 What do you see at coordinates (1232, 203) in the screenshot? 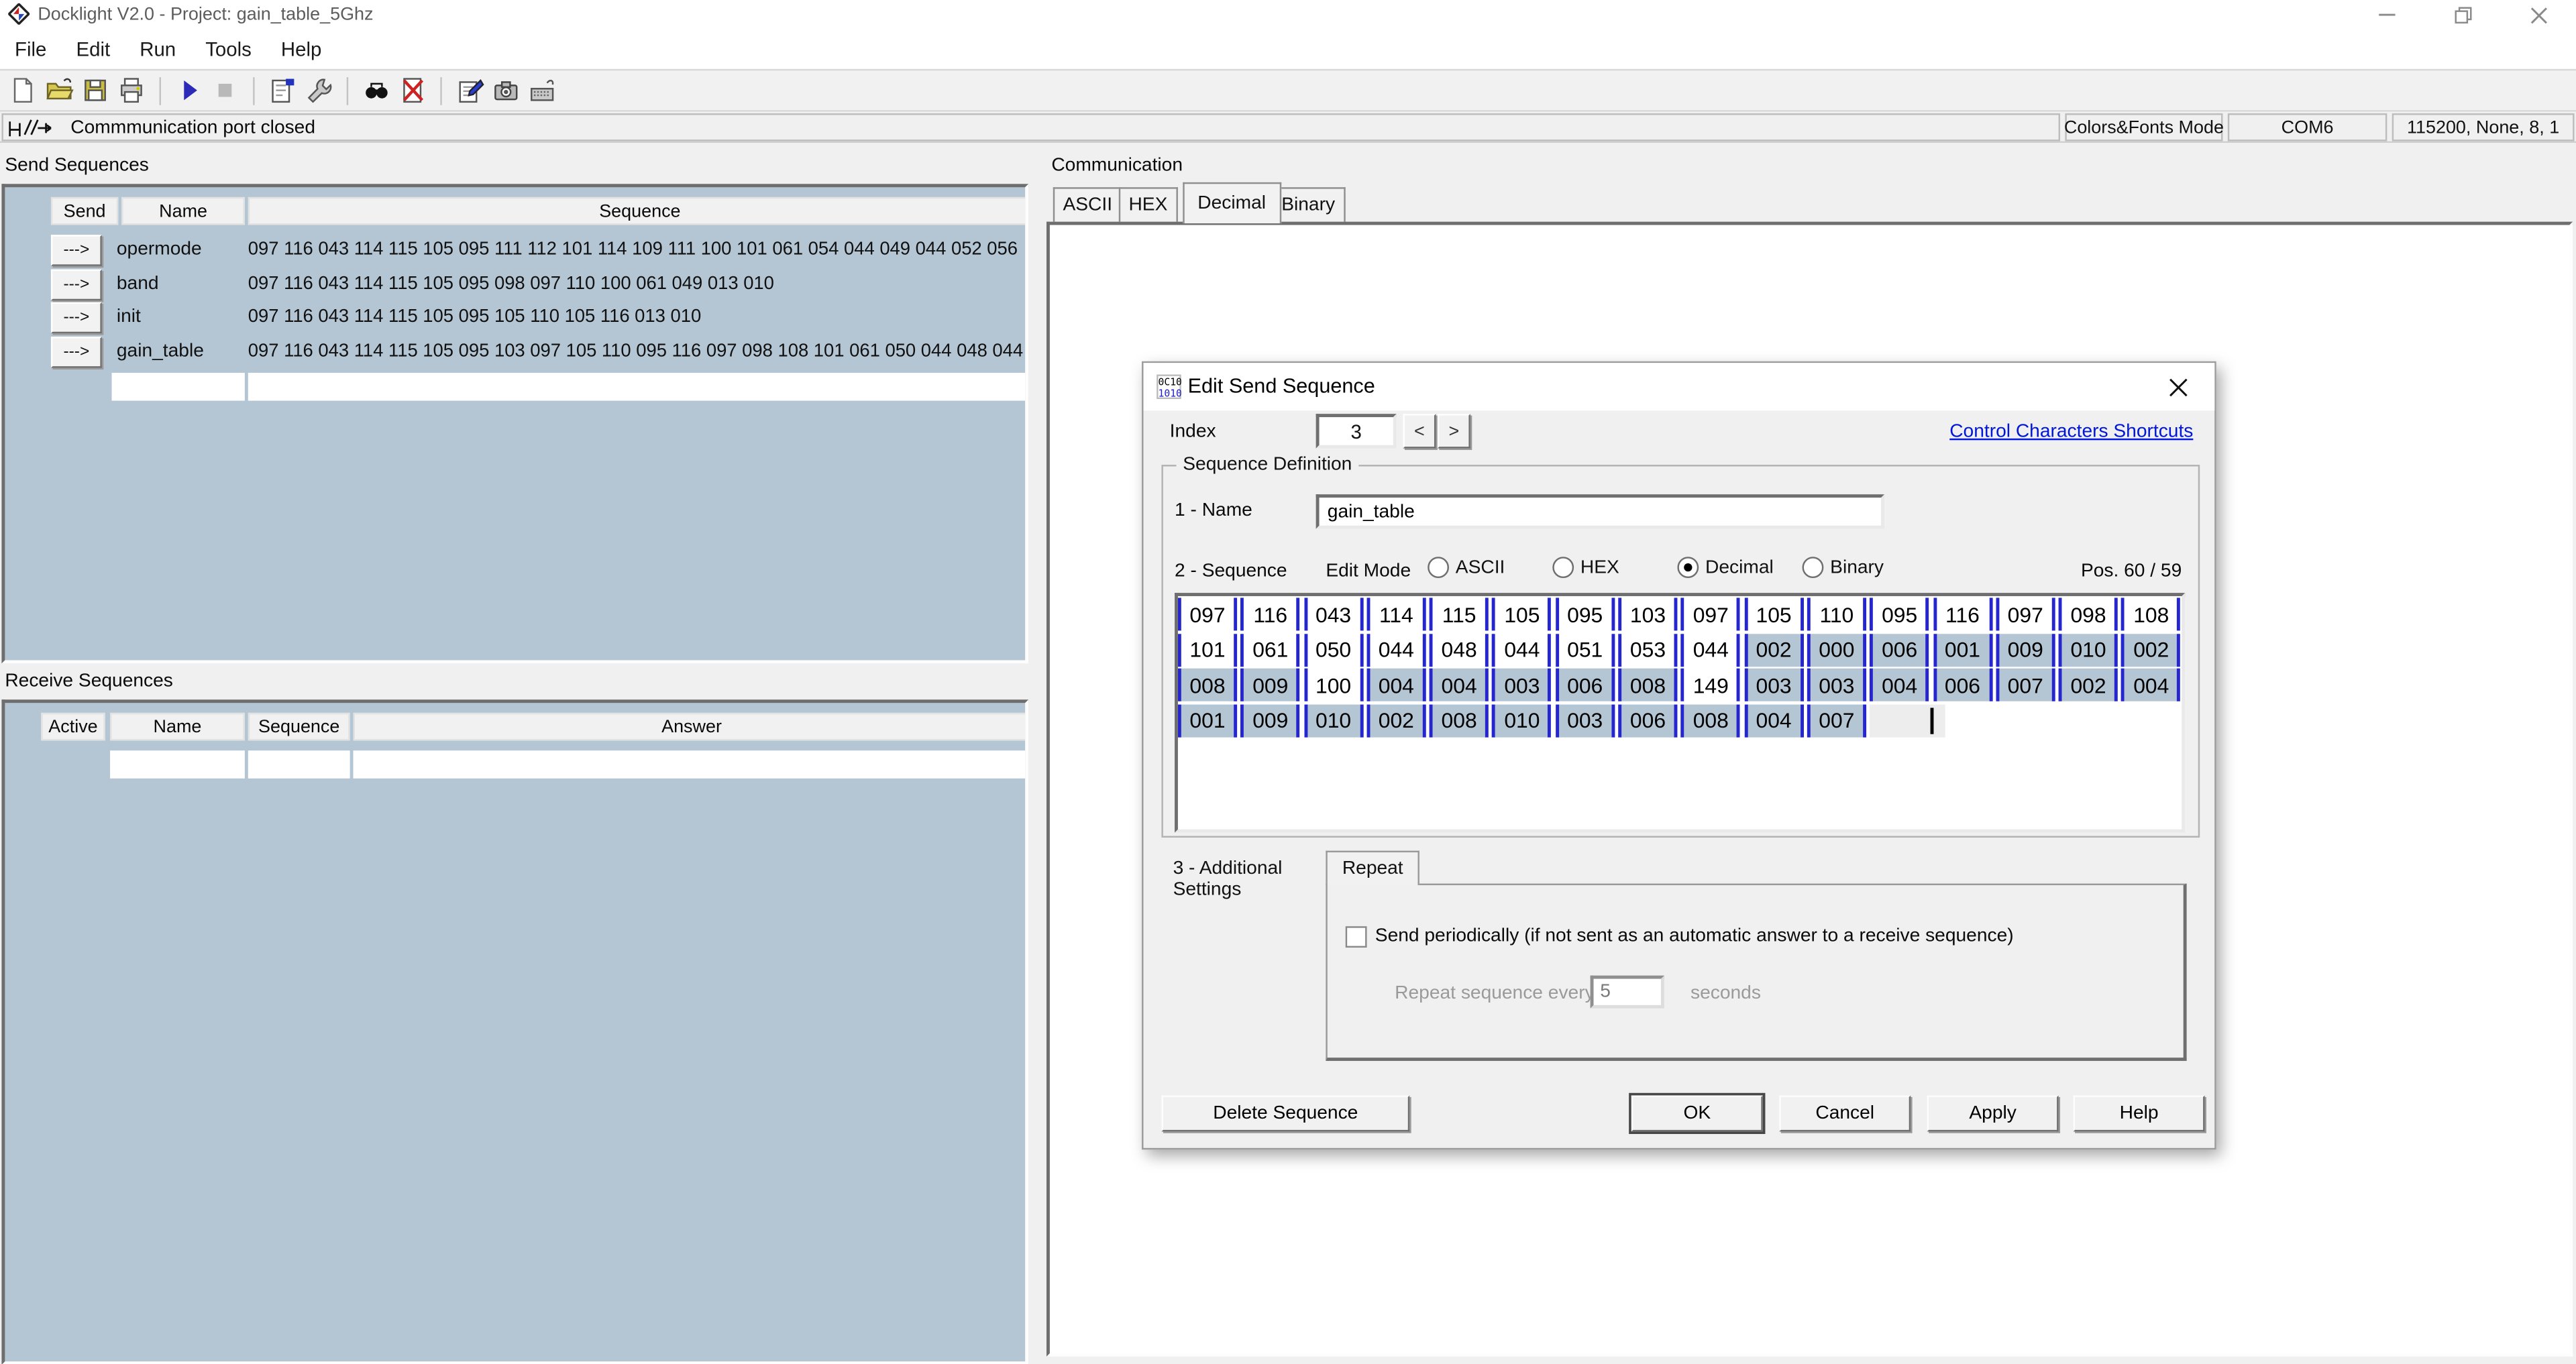
I see `communication-tab-decimal: Decimal` at bounding box center [1232, 203].